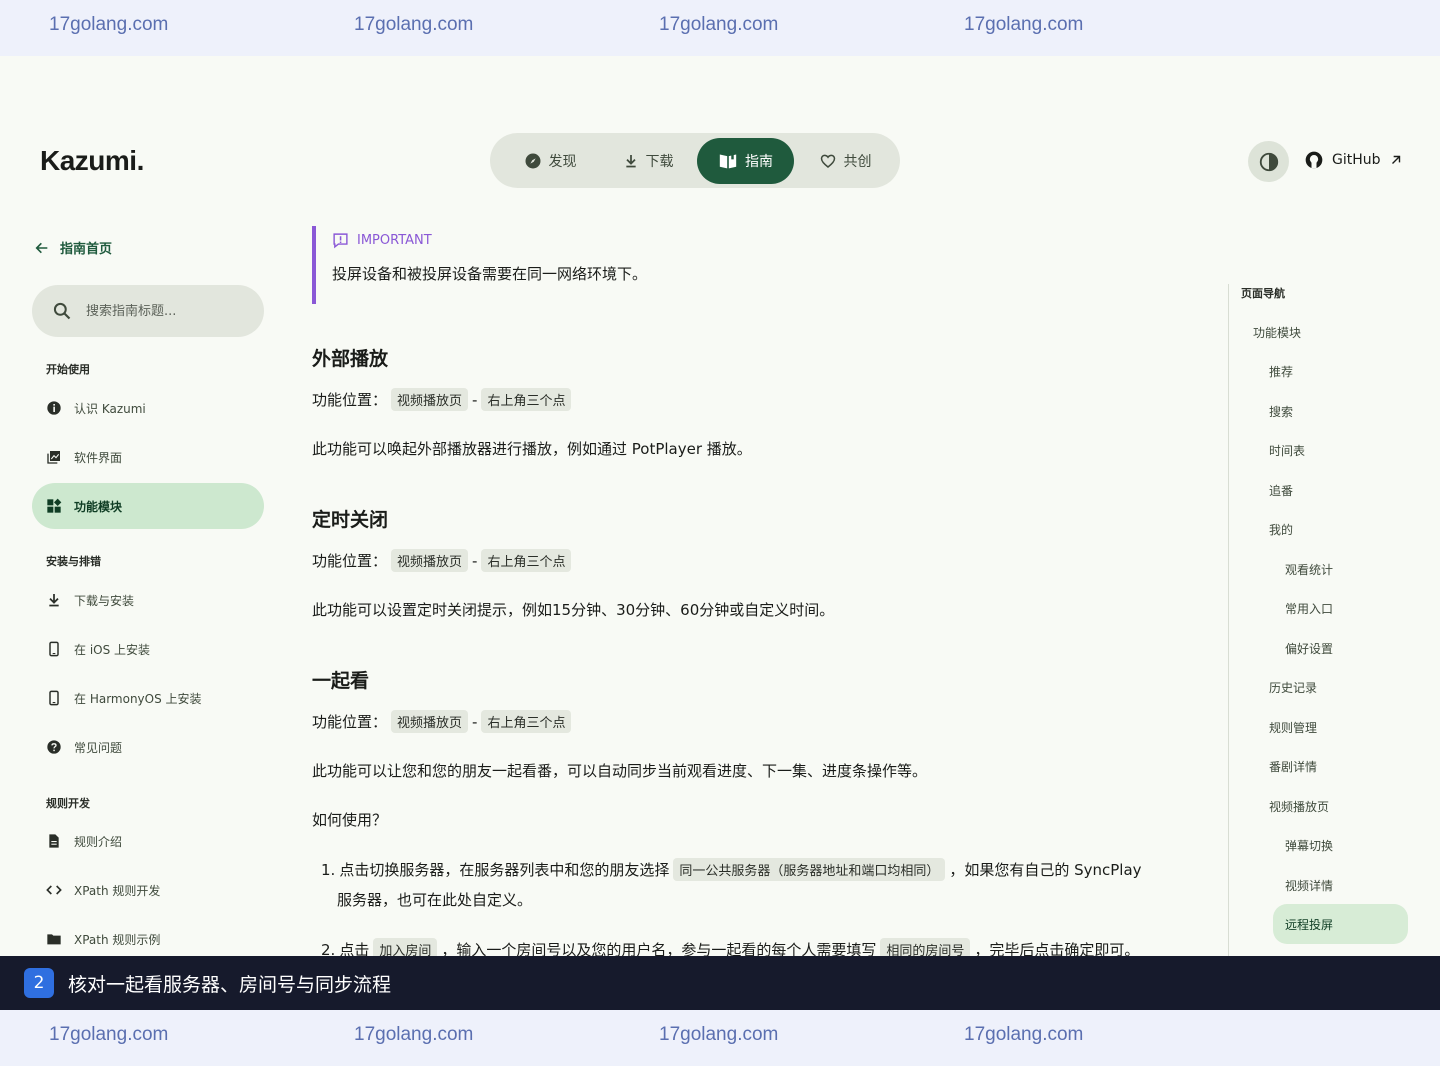 Image resolution: width=1440 pixels, height=1066 pixels. What do you see at coordinates (1299, 806) in the screenshot?
I see `toc-item: 视频播放页` at bounding box center [1299, 806].